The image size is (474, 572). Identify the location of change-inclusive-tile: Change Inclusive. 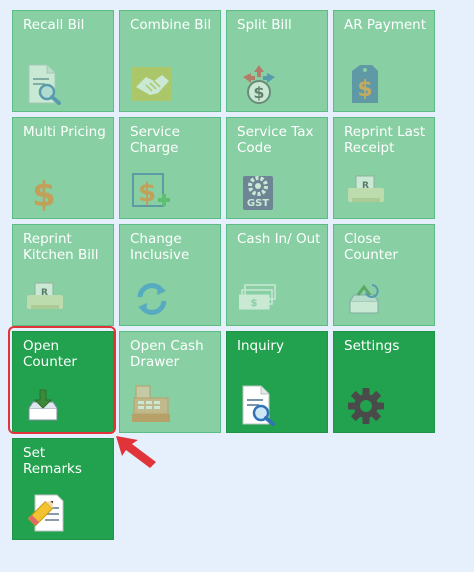
(170, 275).